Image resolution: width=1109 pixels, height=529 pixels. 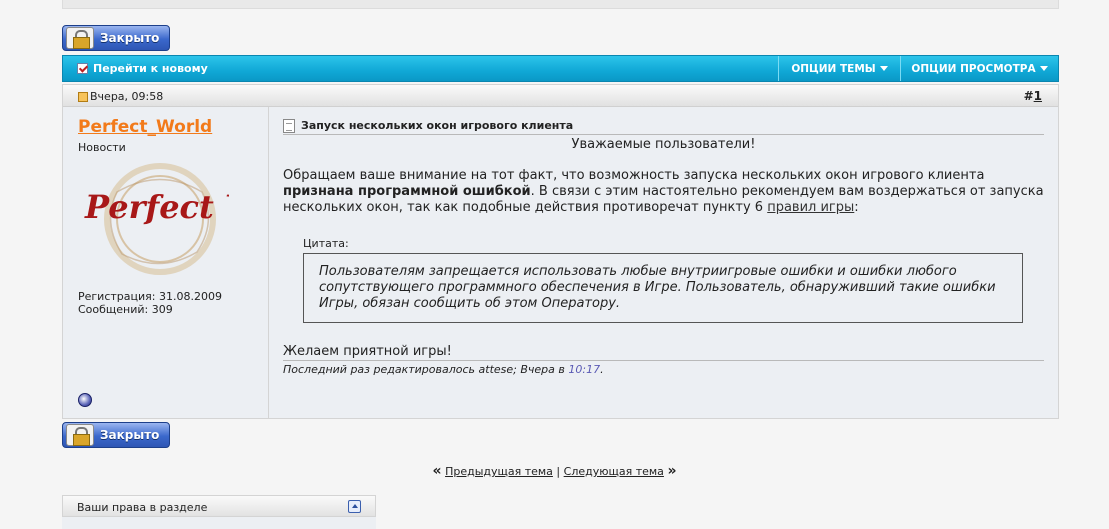 I want to click on post-date: Вчера, 09:58, so click(x=120, y=96).